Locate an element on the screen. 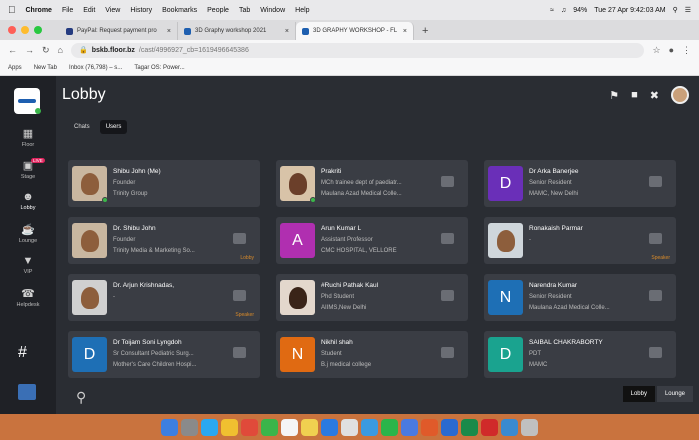 This screenshot has height=440, width=699. search-icon: ⚲ is located at coordinates (81, 397).